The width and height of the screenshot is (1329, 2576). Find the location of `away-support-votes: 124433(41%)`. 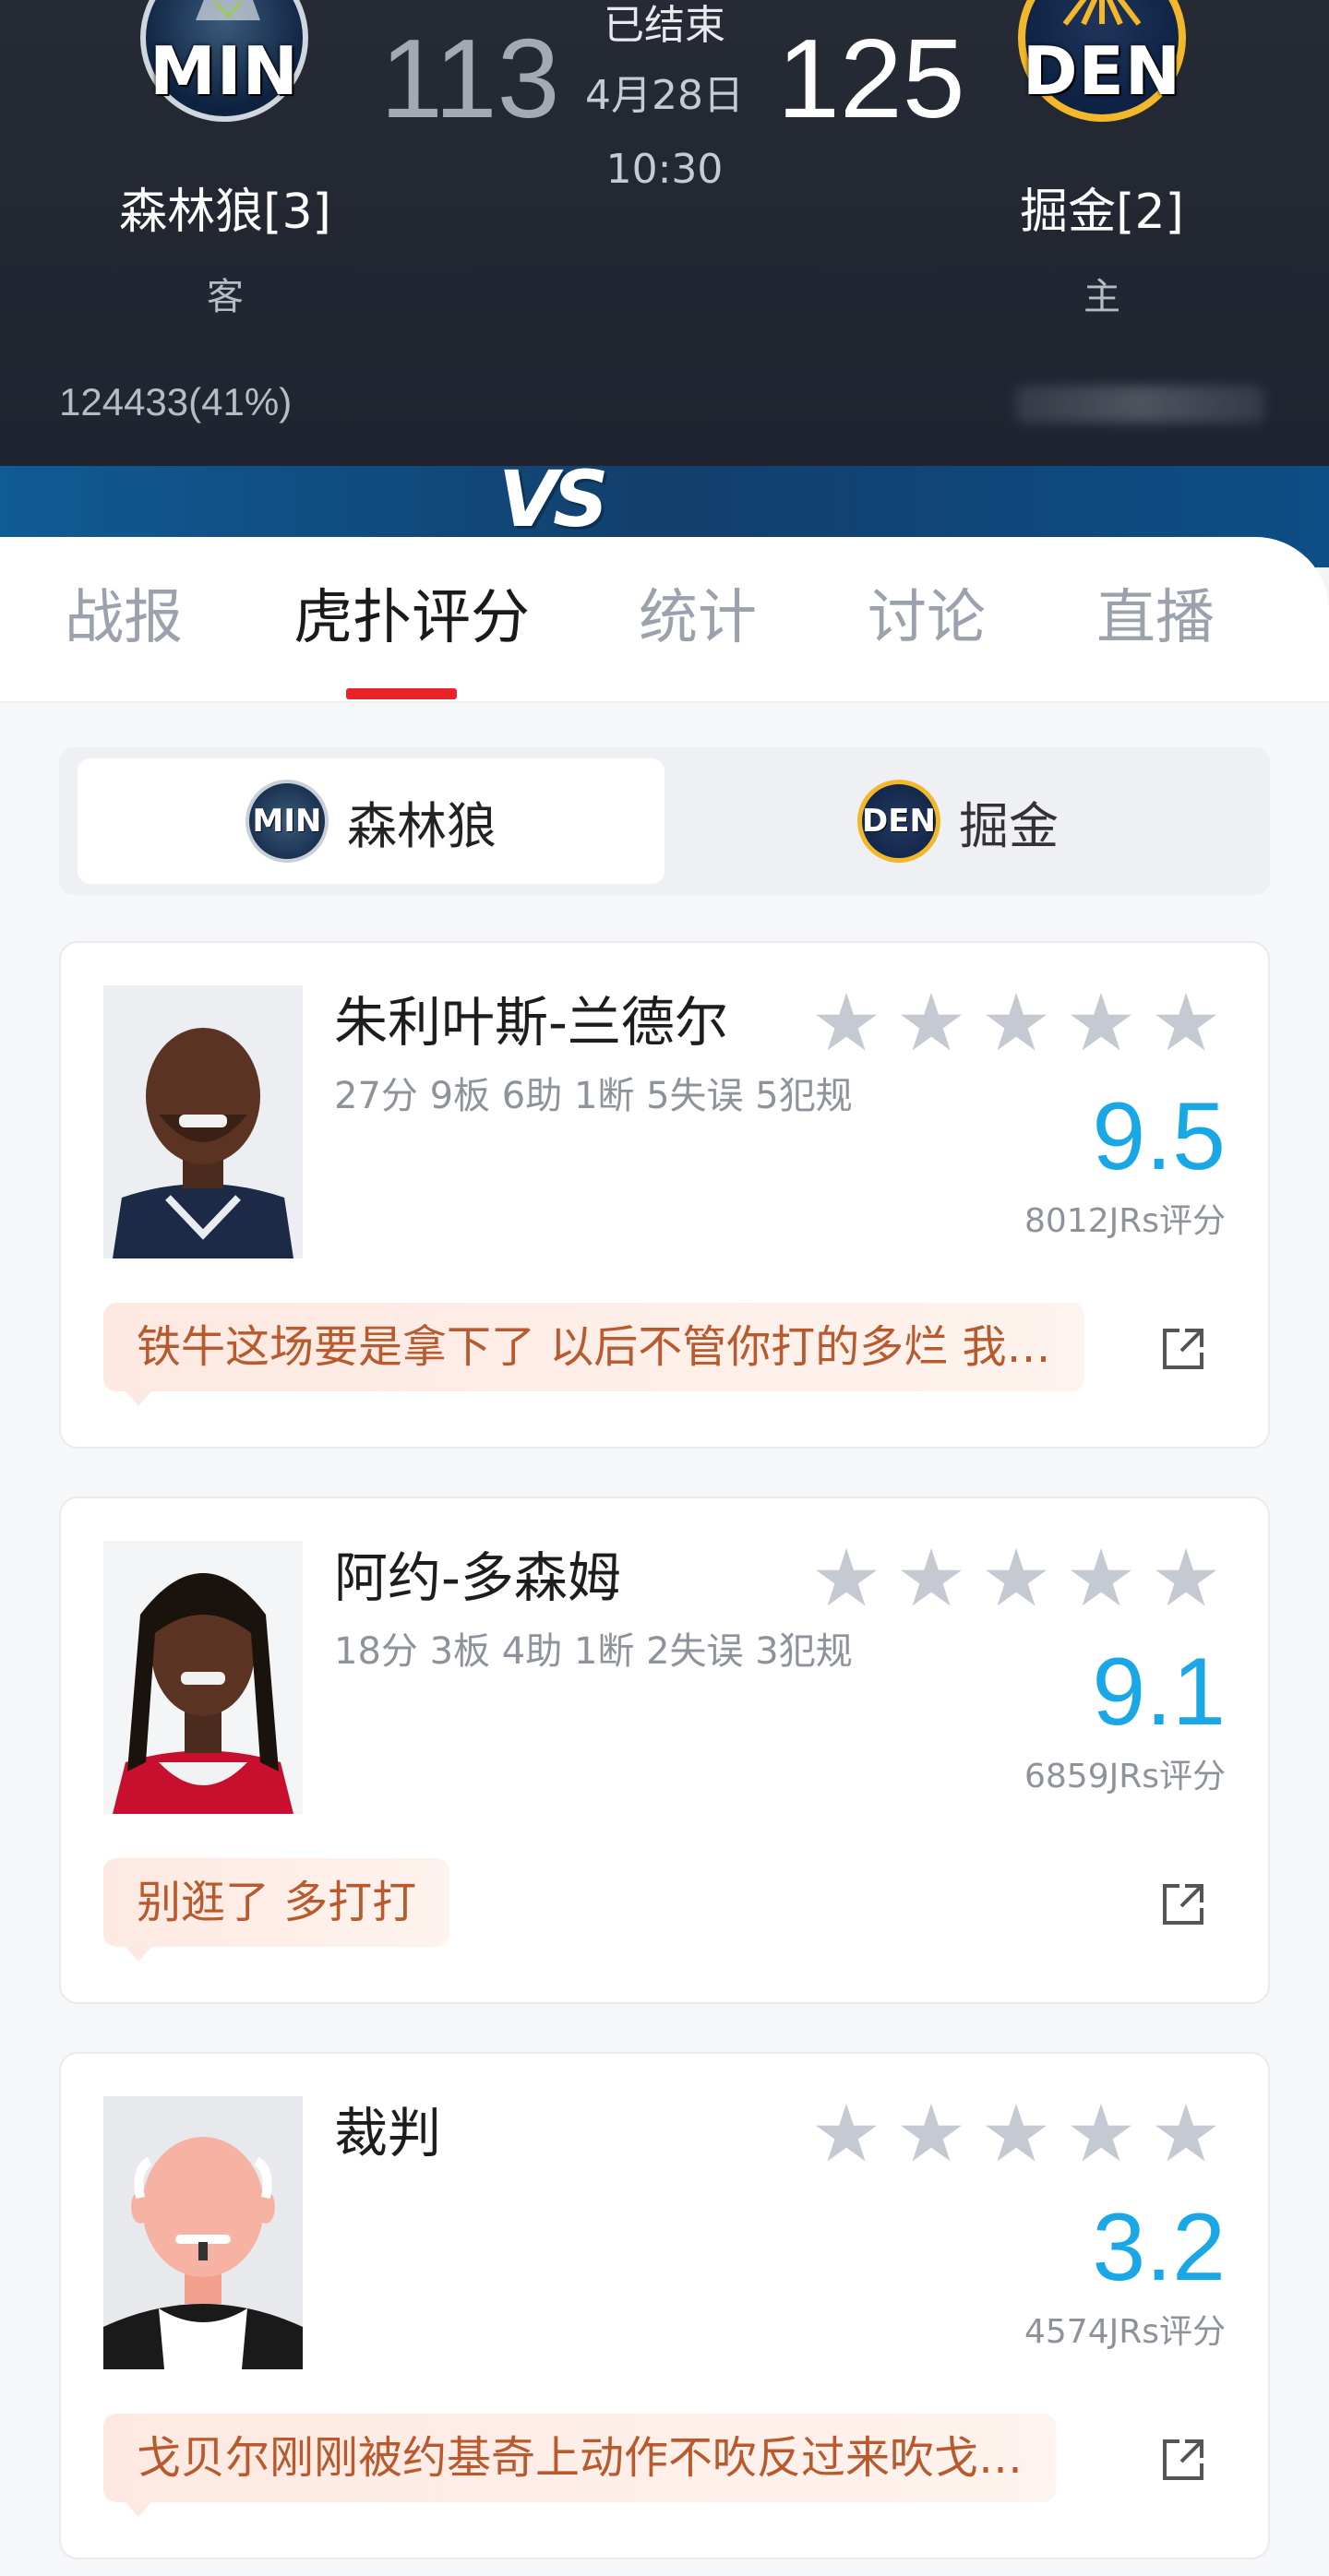

away-support-votes: 124433(41%) is located at coordinates (176, 401).